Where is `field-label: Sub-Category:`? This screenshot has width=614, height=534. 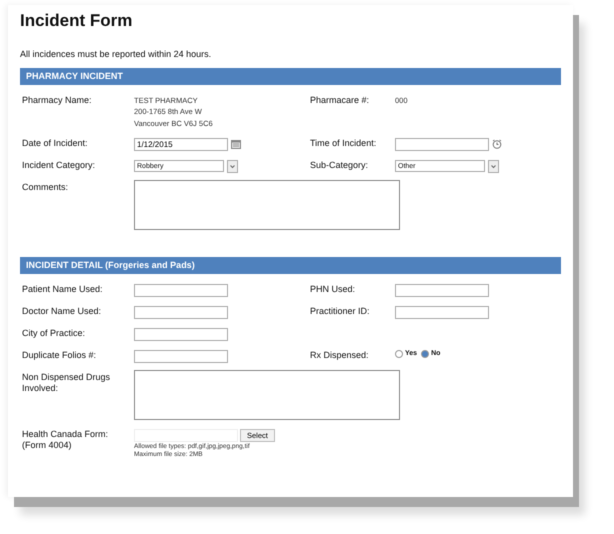
field-label: Sub-Category: is located at coordinates (339, 166).